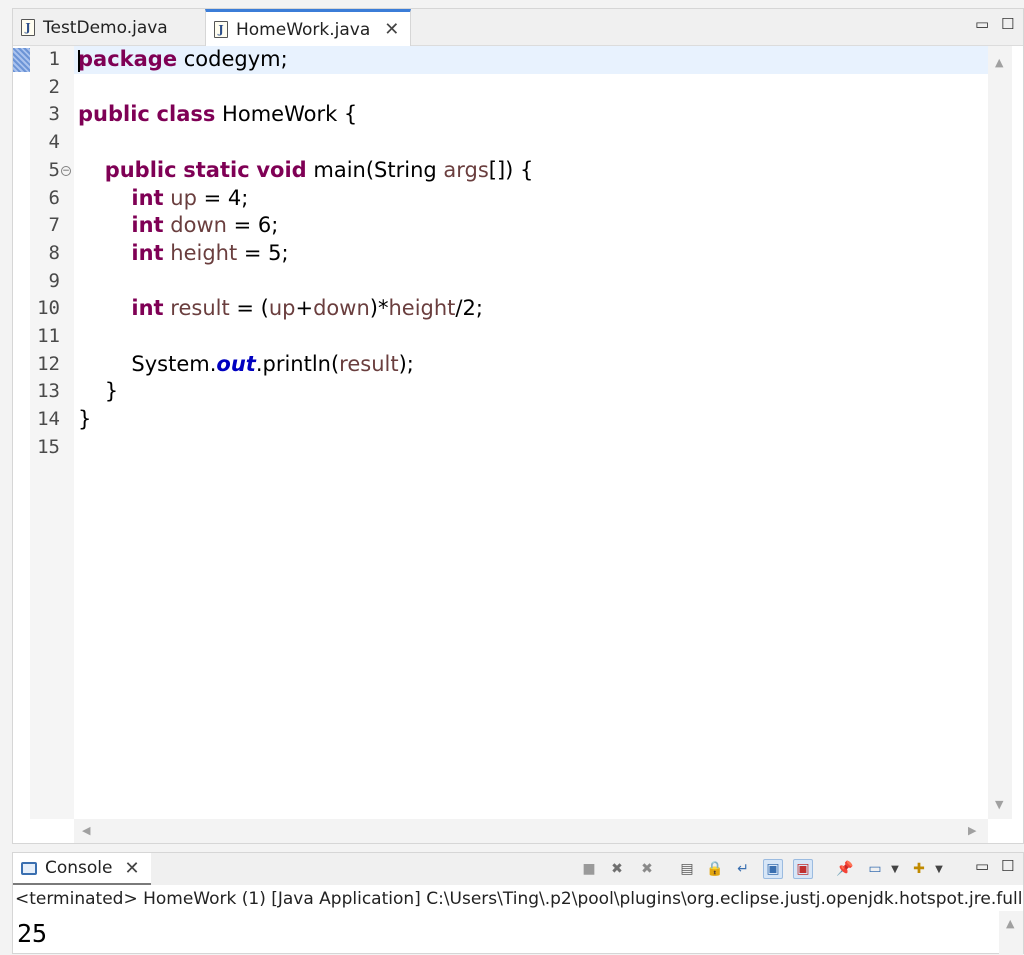 The height and width of the screenshot is (955, 1024). I want to click on code-line: int down = 6;, so click(178, 226).